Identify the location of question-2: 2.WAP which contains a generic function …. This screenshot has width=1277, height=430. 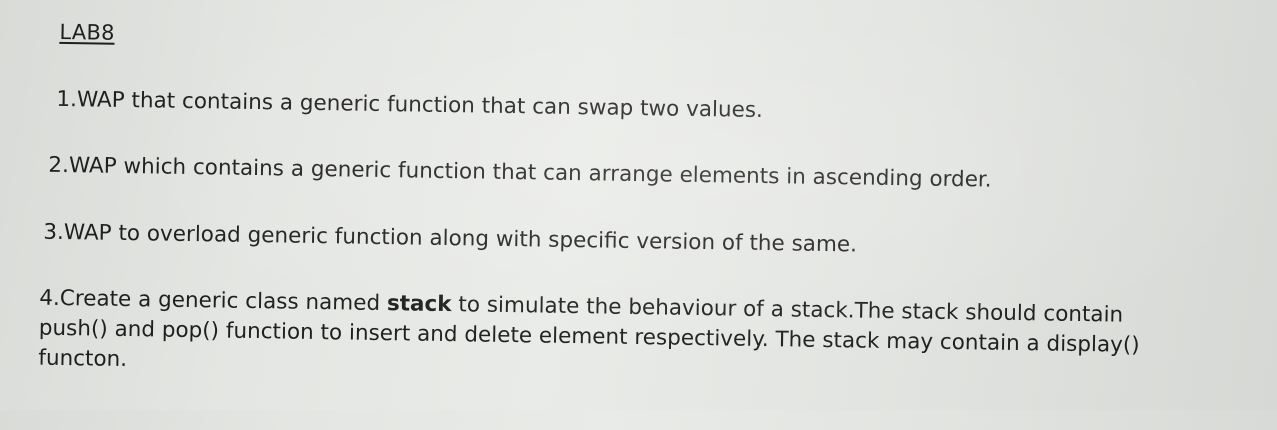
(520, 172).